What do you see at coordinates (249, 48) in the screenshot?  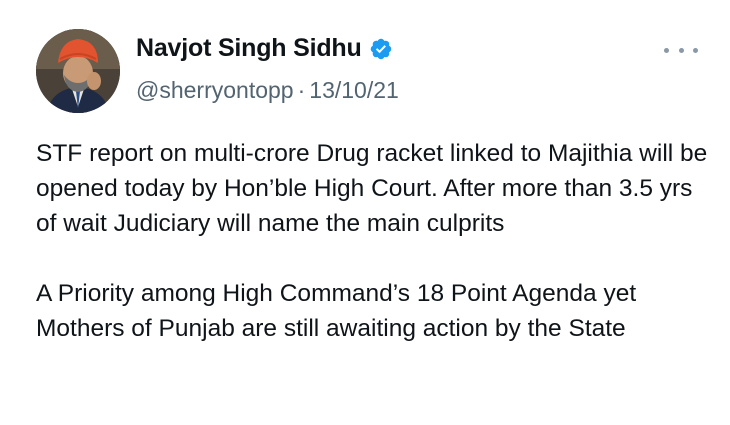 I see `author-display-name: Navjot Singh Sidhu` at bounding box center [249, 48].